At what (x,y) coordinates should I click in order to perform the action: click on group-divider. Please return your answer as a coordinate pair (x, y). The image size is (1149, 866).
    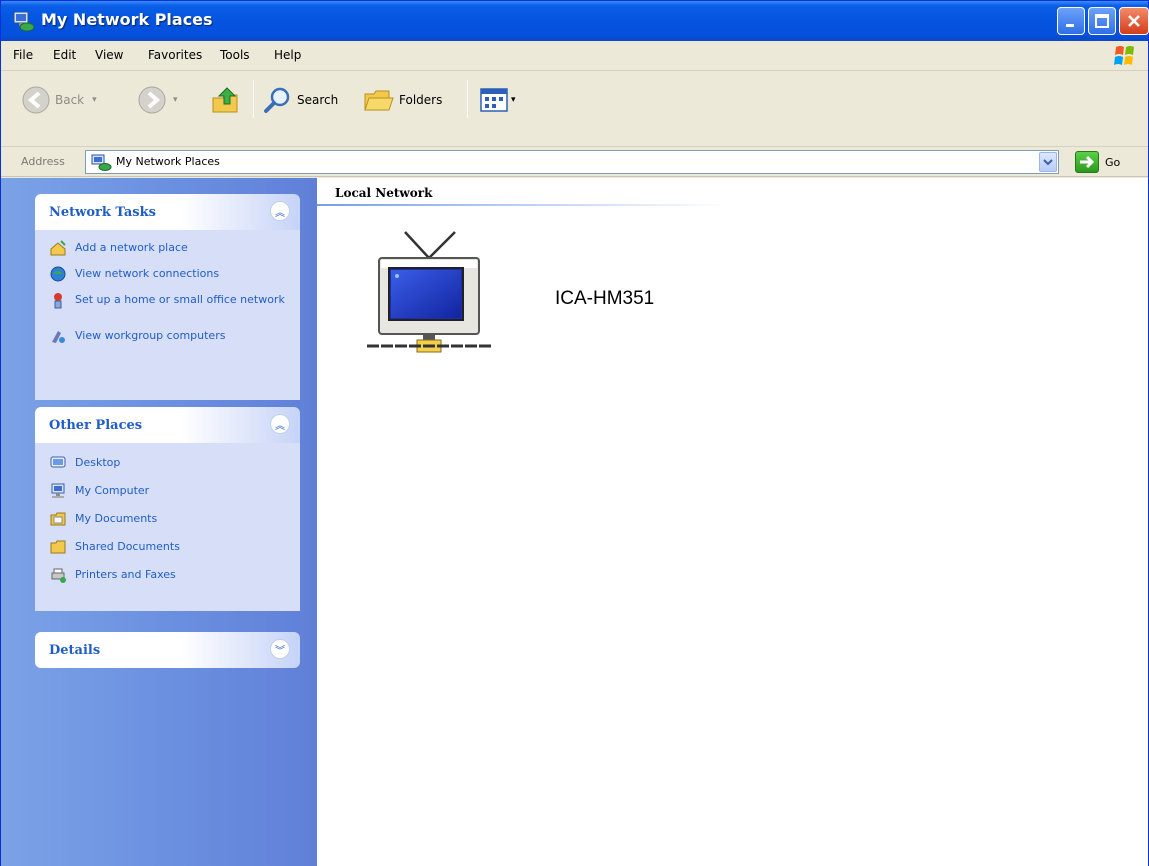
    Looking at the image, I should click on (522, 205).